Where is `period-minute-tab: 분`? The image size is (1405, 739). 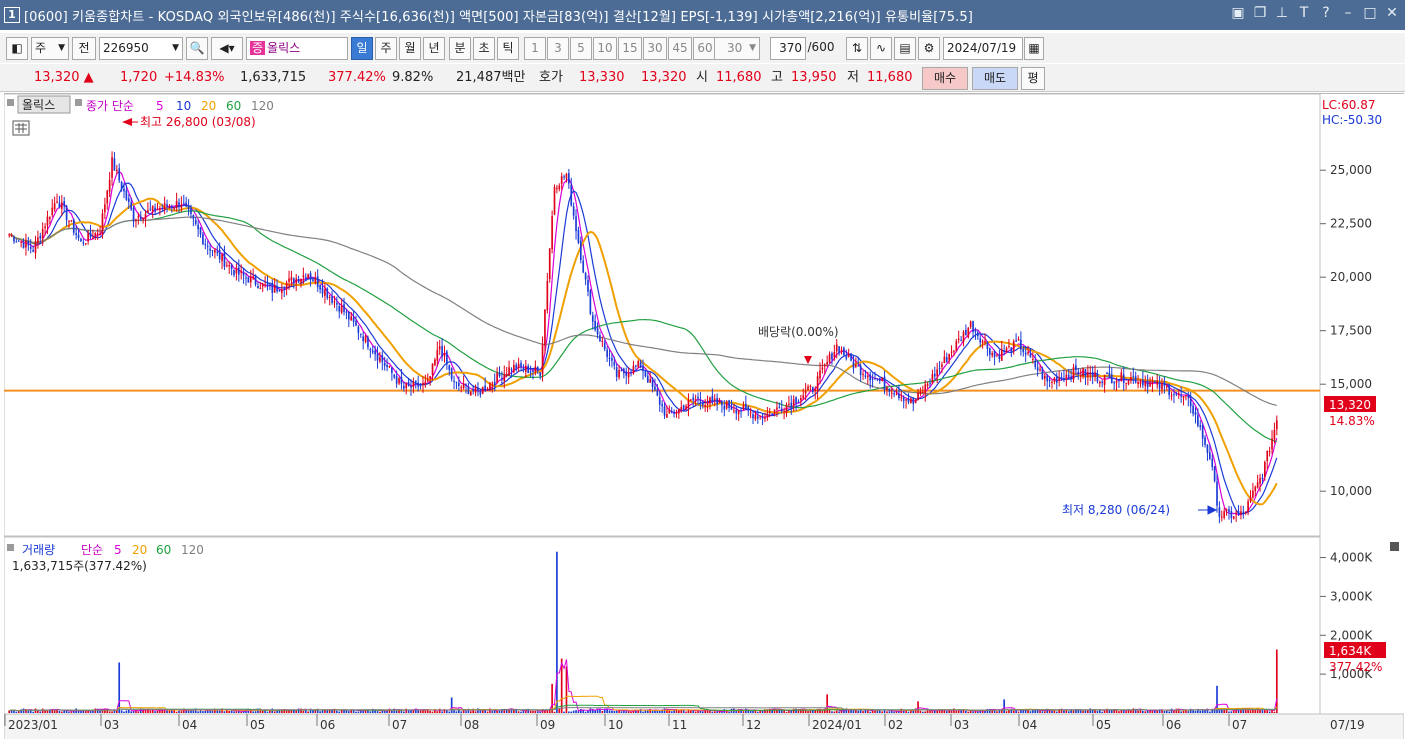 period-minute-tab: 분 is located at coordinates (460, 48).